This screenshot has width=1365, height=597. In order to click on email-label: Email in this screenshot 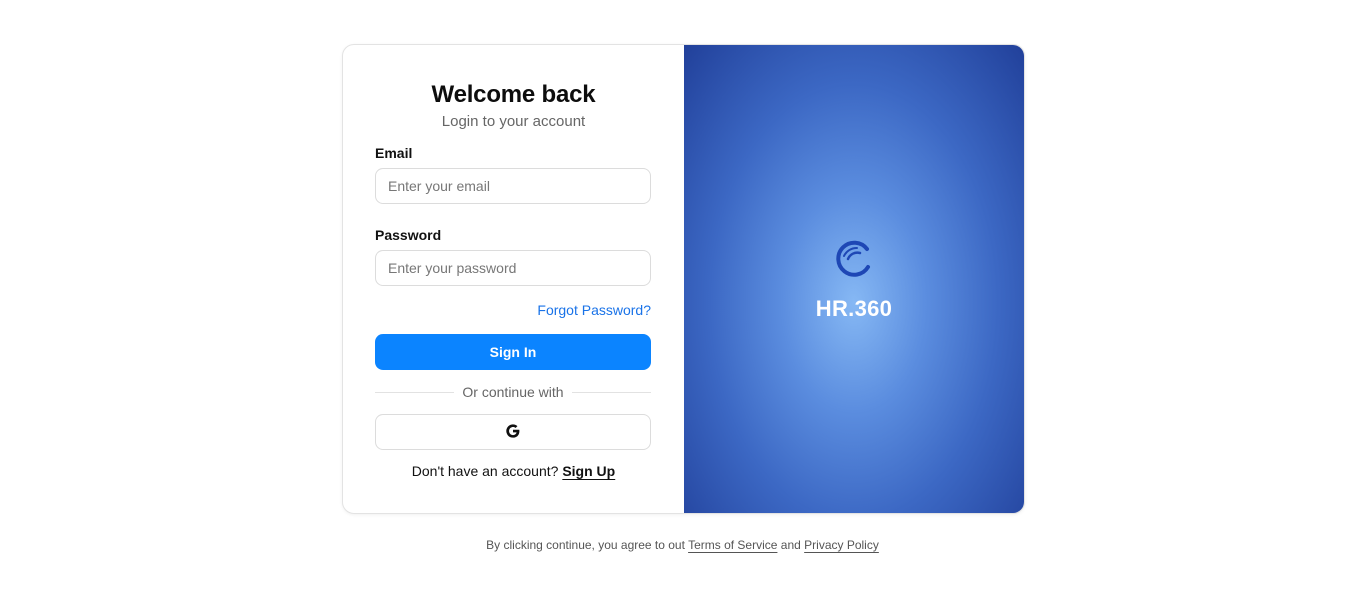, I will do `click(394, 153)`.